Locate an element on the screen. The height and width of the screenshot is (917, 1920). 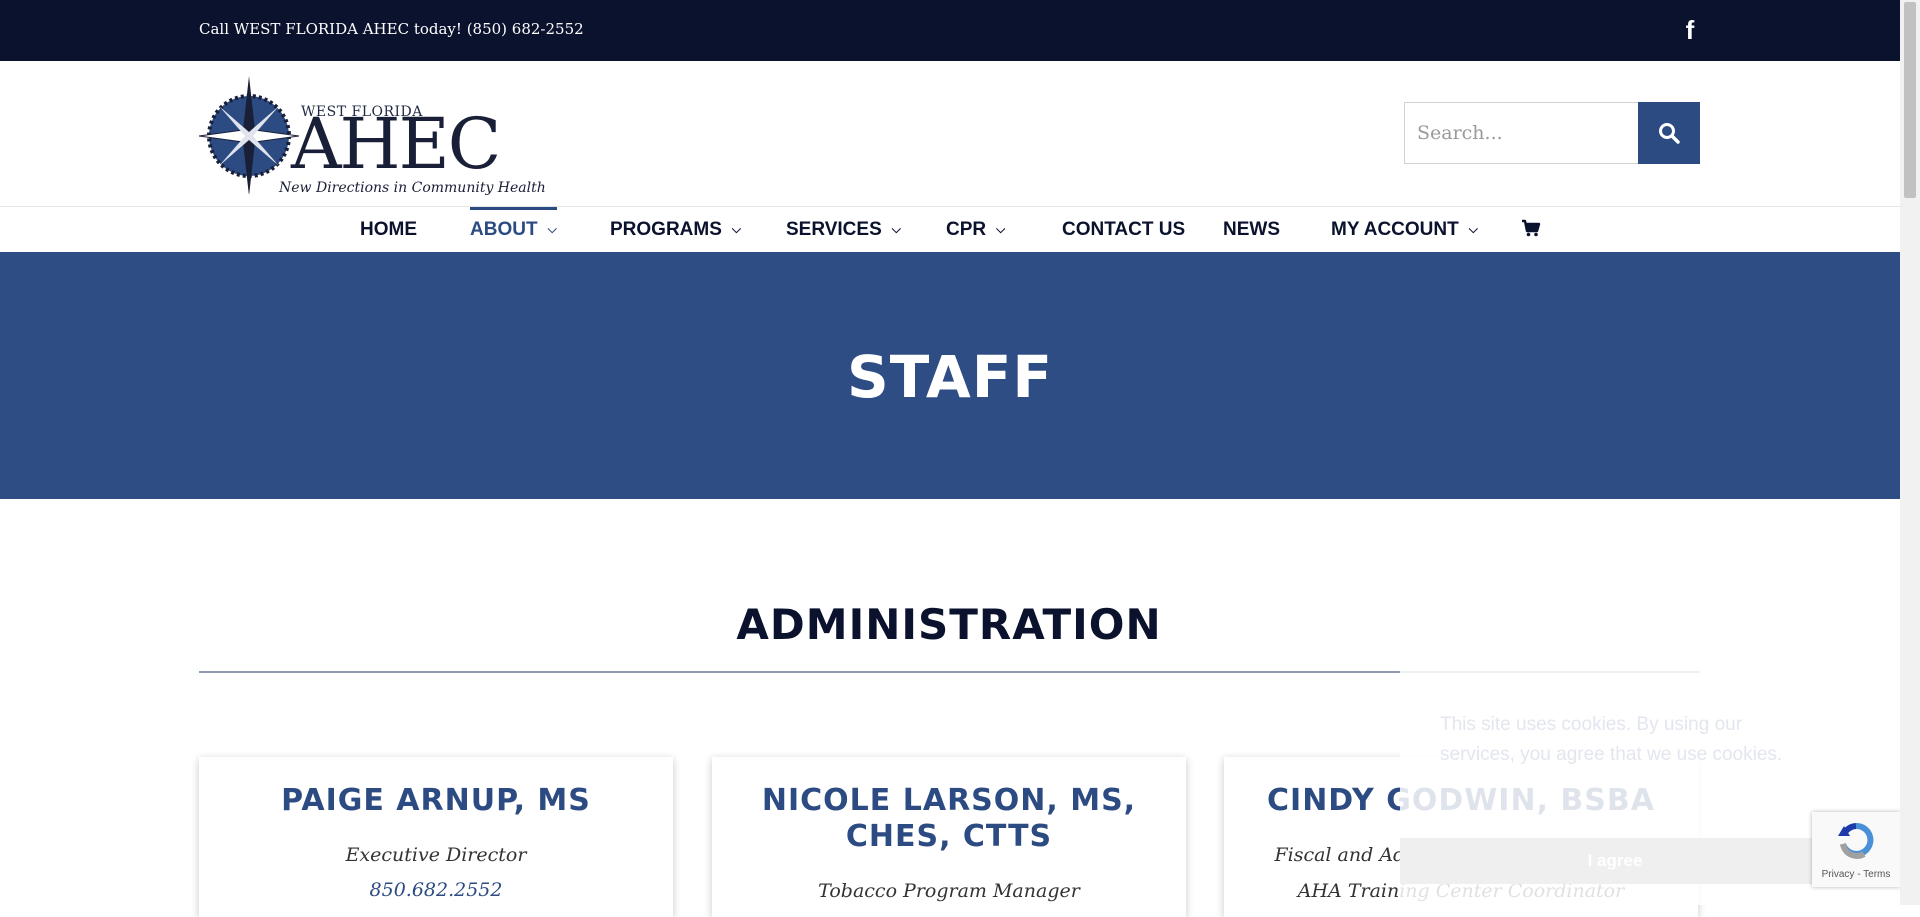
nav-item-programs: PROGRAMS ⌵ is located at coordinates (675, 229).